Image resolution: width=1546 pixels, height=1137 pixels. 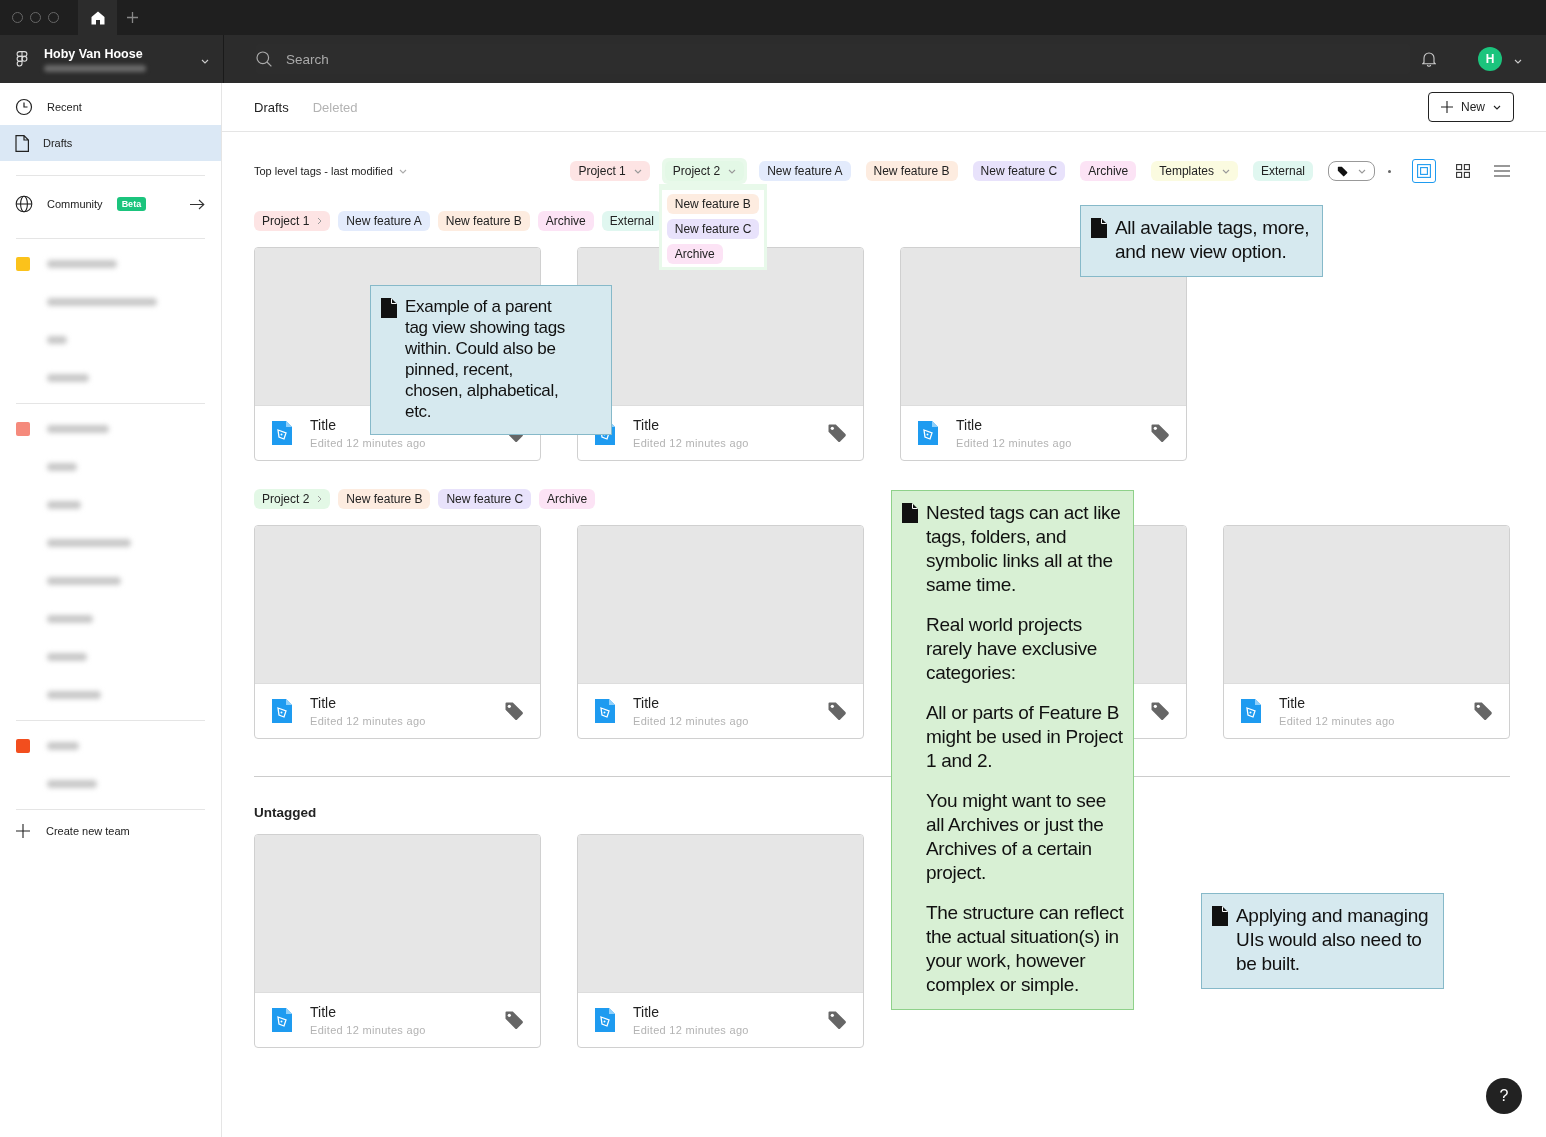 I want to click on notification-bell-icon, so click(x=1429, y=59).